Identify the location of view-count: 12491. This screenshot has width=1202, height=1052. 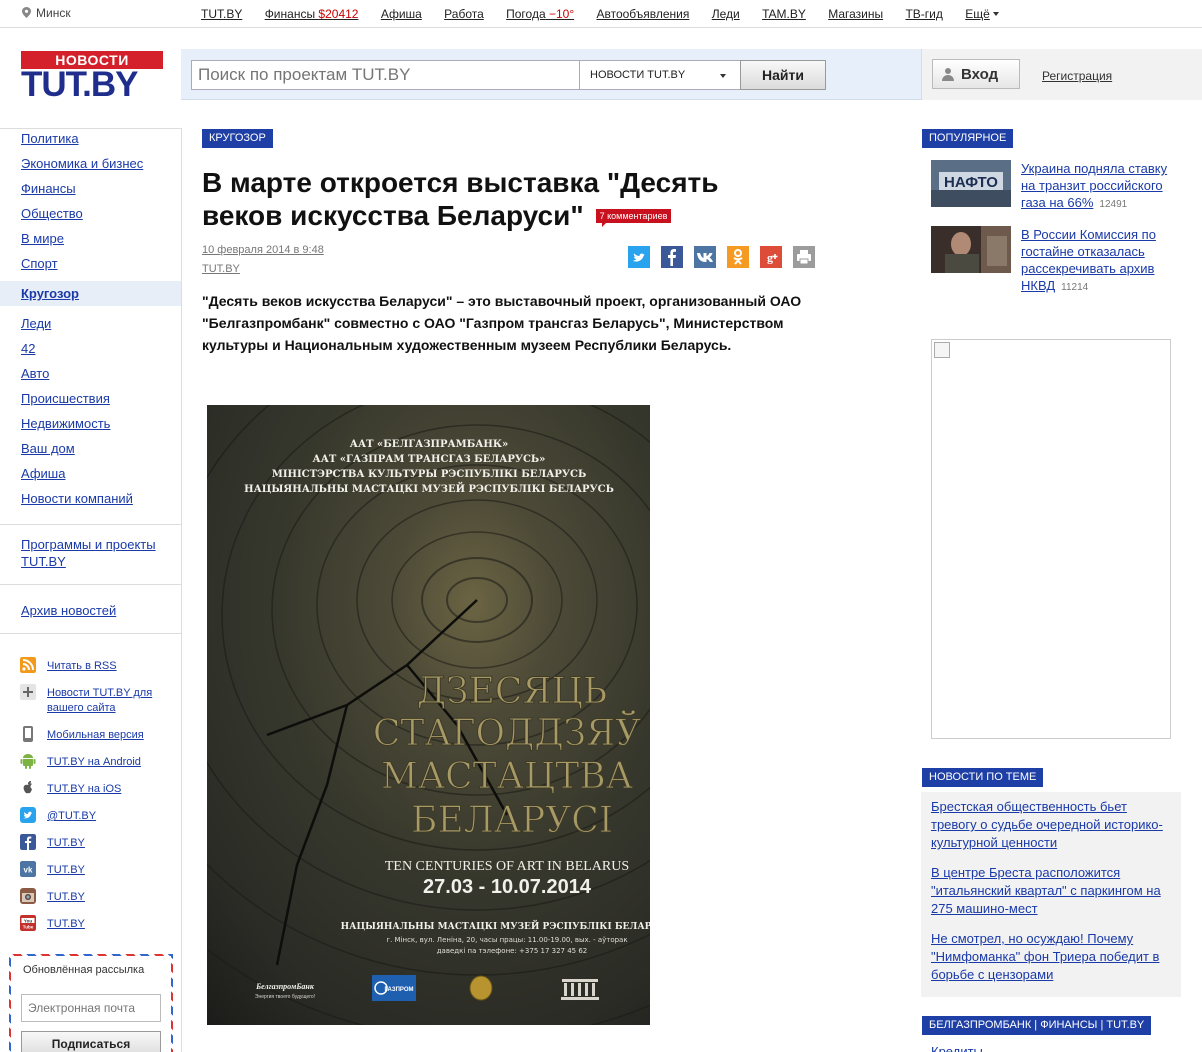
(1113, 204).